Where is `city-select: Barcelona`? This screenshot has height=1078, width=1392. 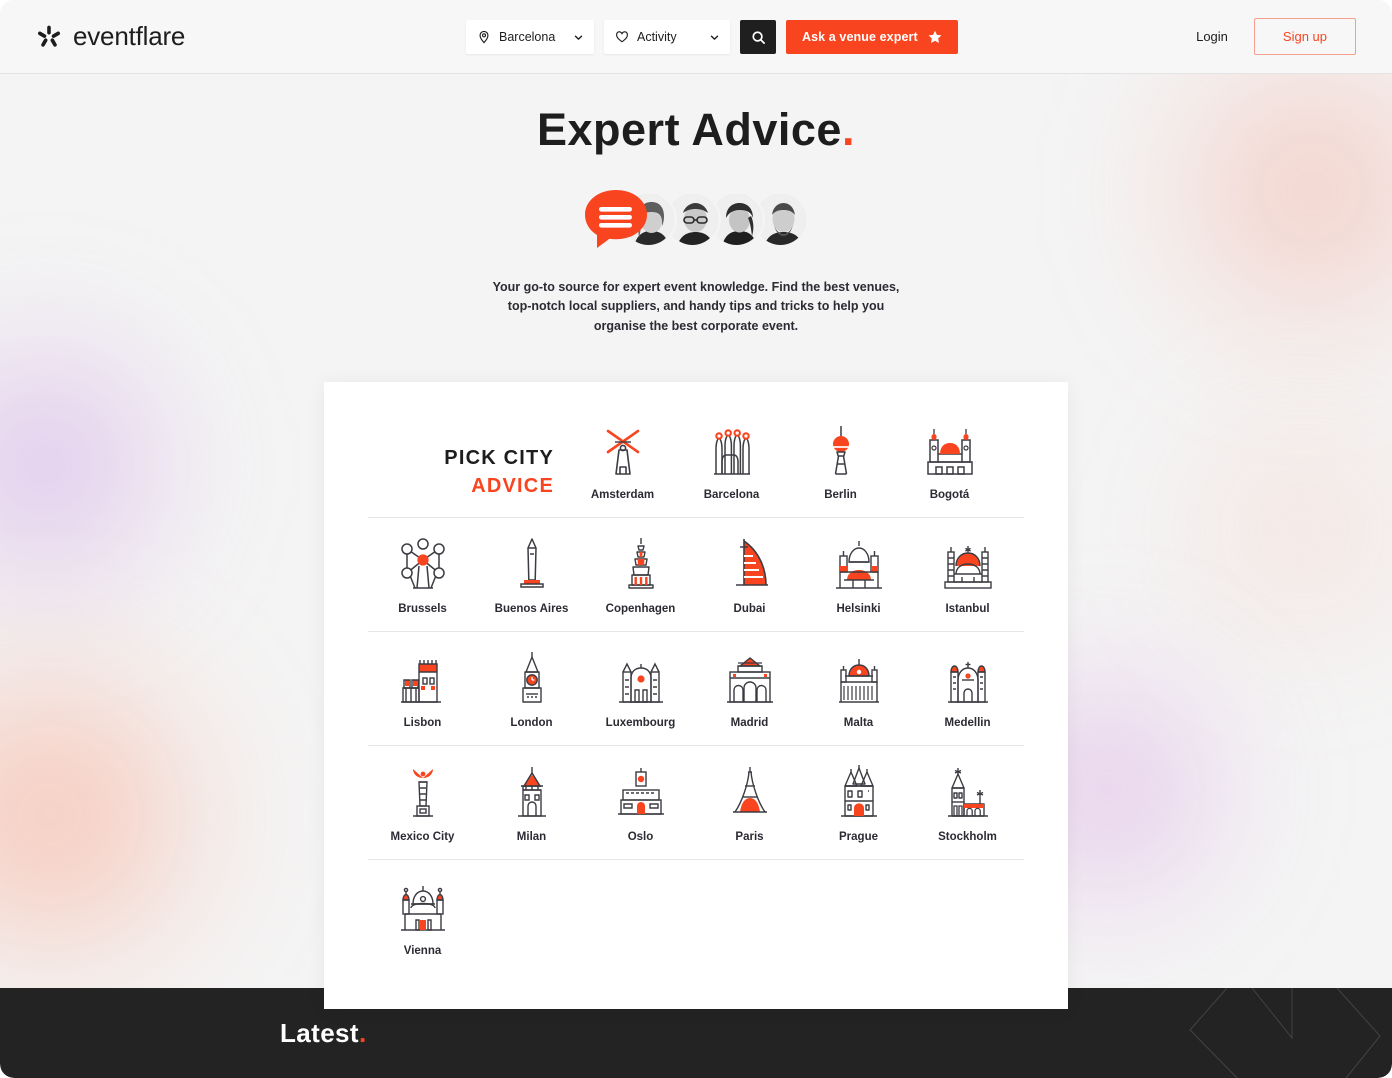
city-select: Barcelona is located at coordinates (530, 37).